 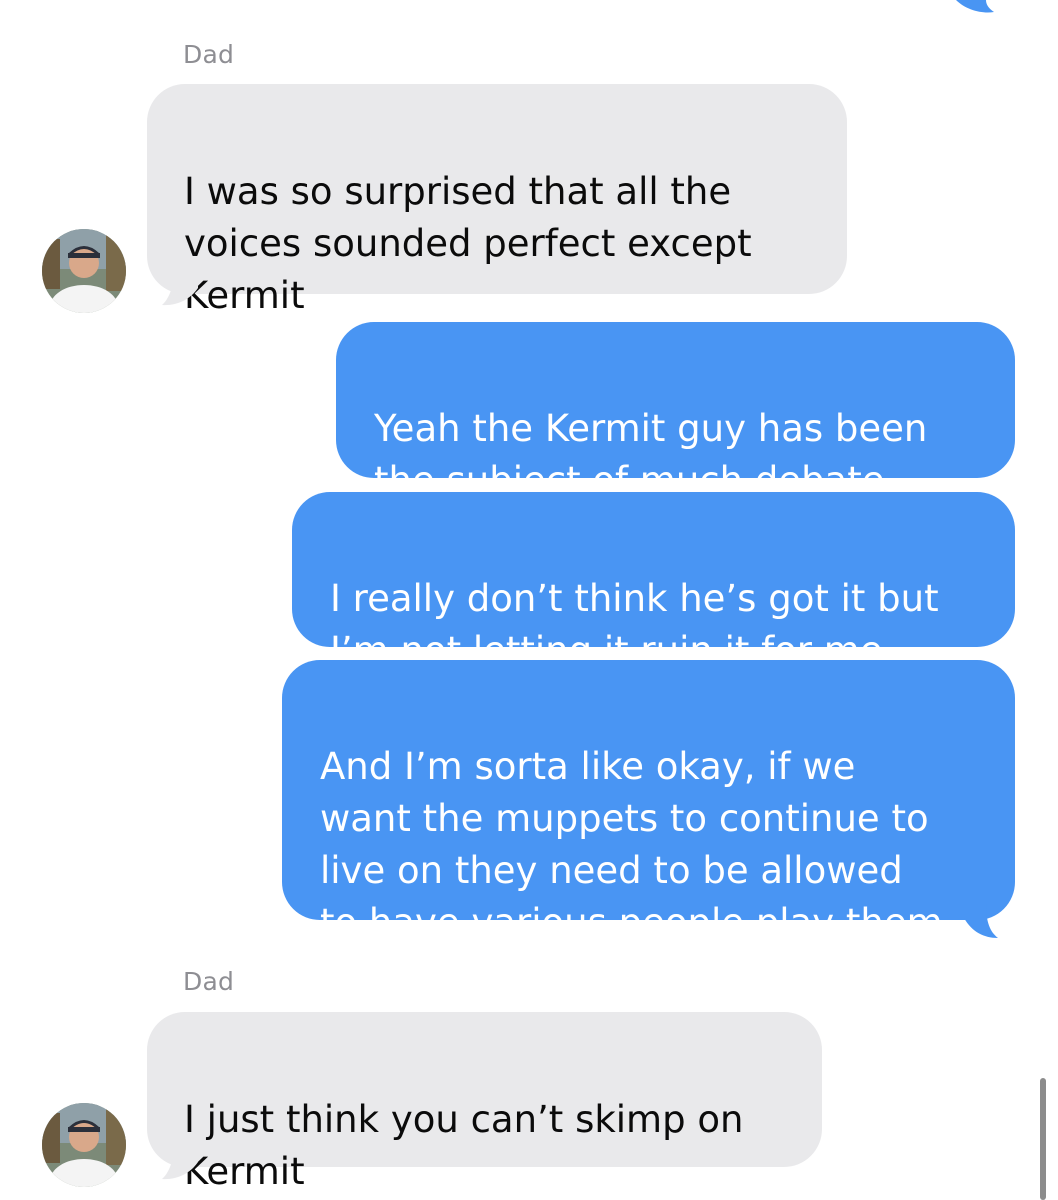 What do you see at coordinates (981, 921) in the screenshot?
I see `outgoing-bubble-tail` at bounding box center [981, 921].